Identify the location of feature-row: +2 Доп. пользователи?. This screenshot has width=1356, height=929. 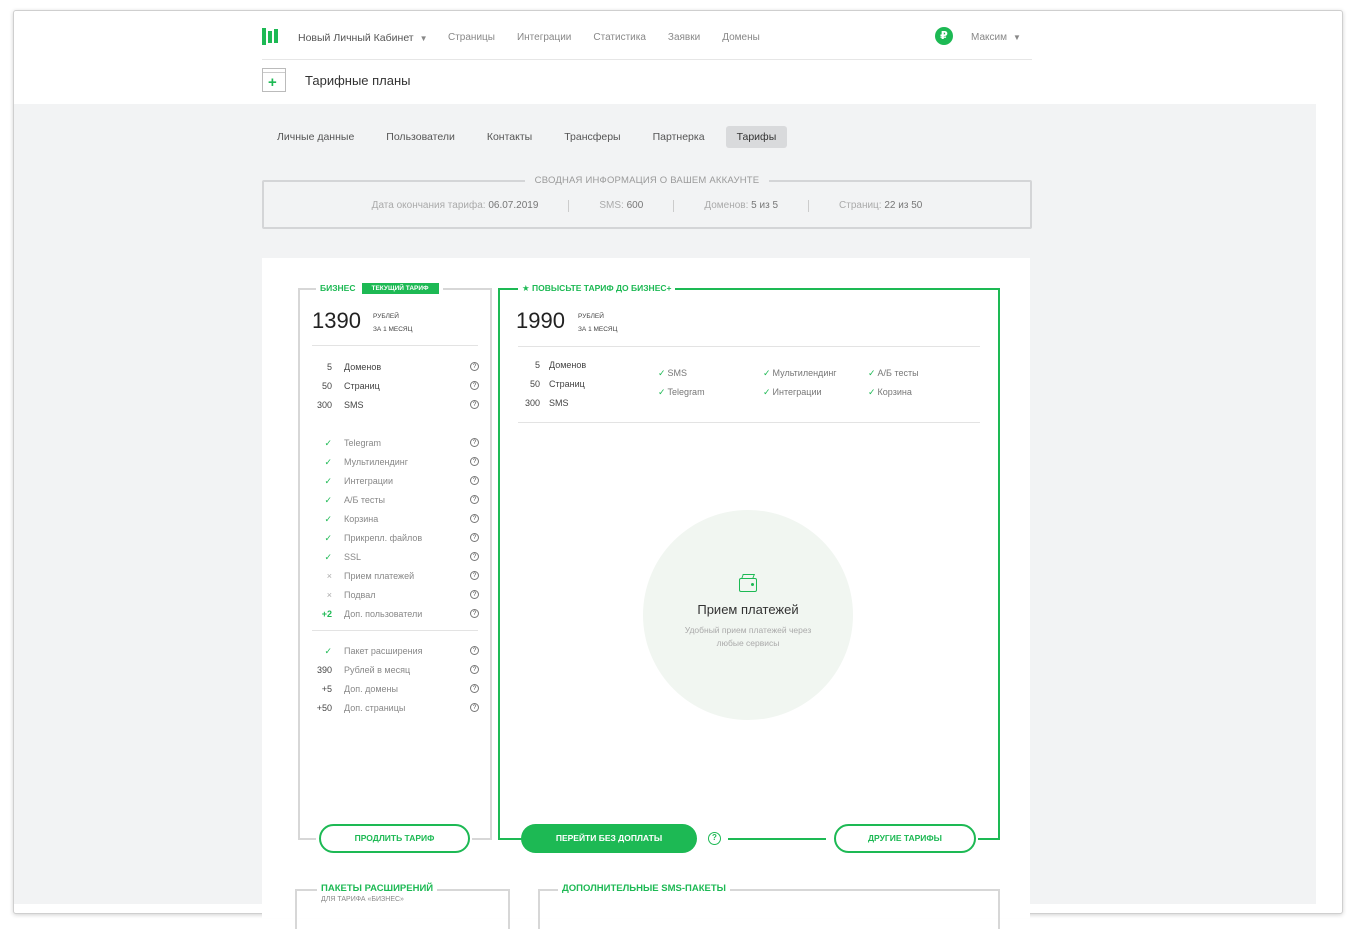
(395, 618).